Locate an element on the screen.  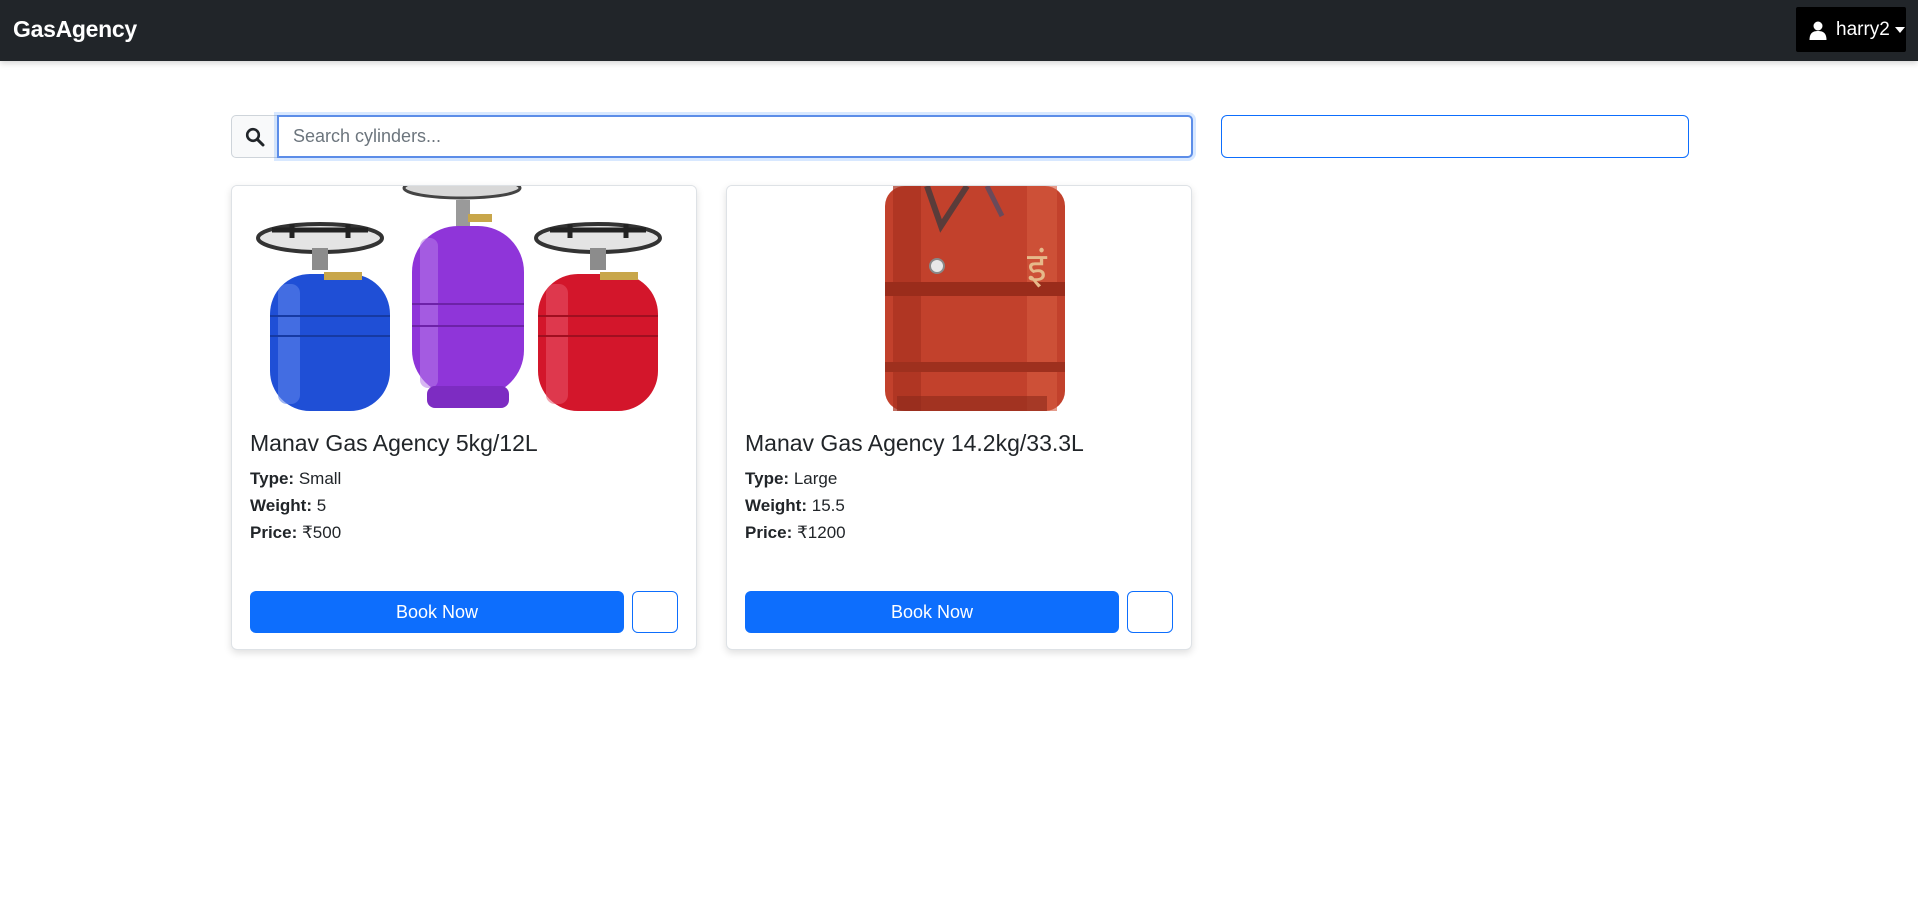
search-input is located at coordinates (735, 136).